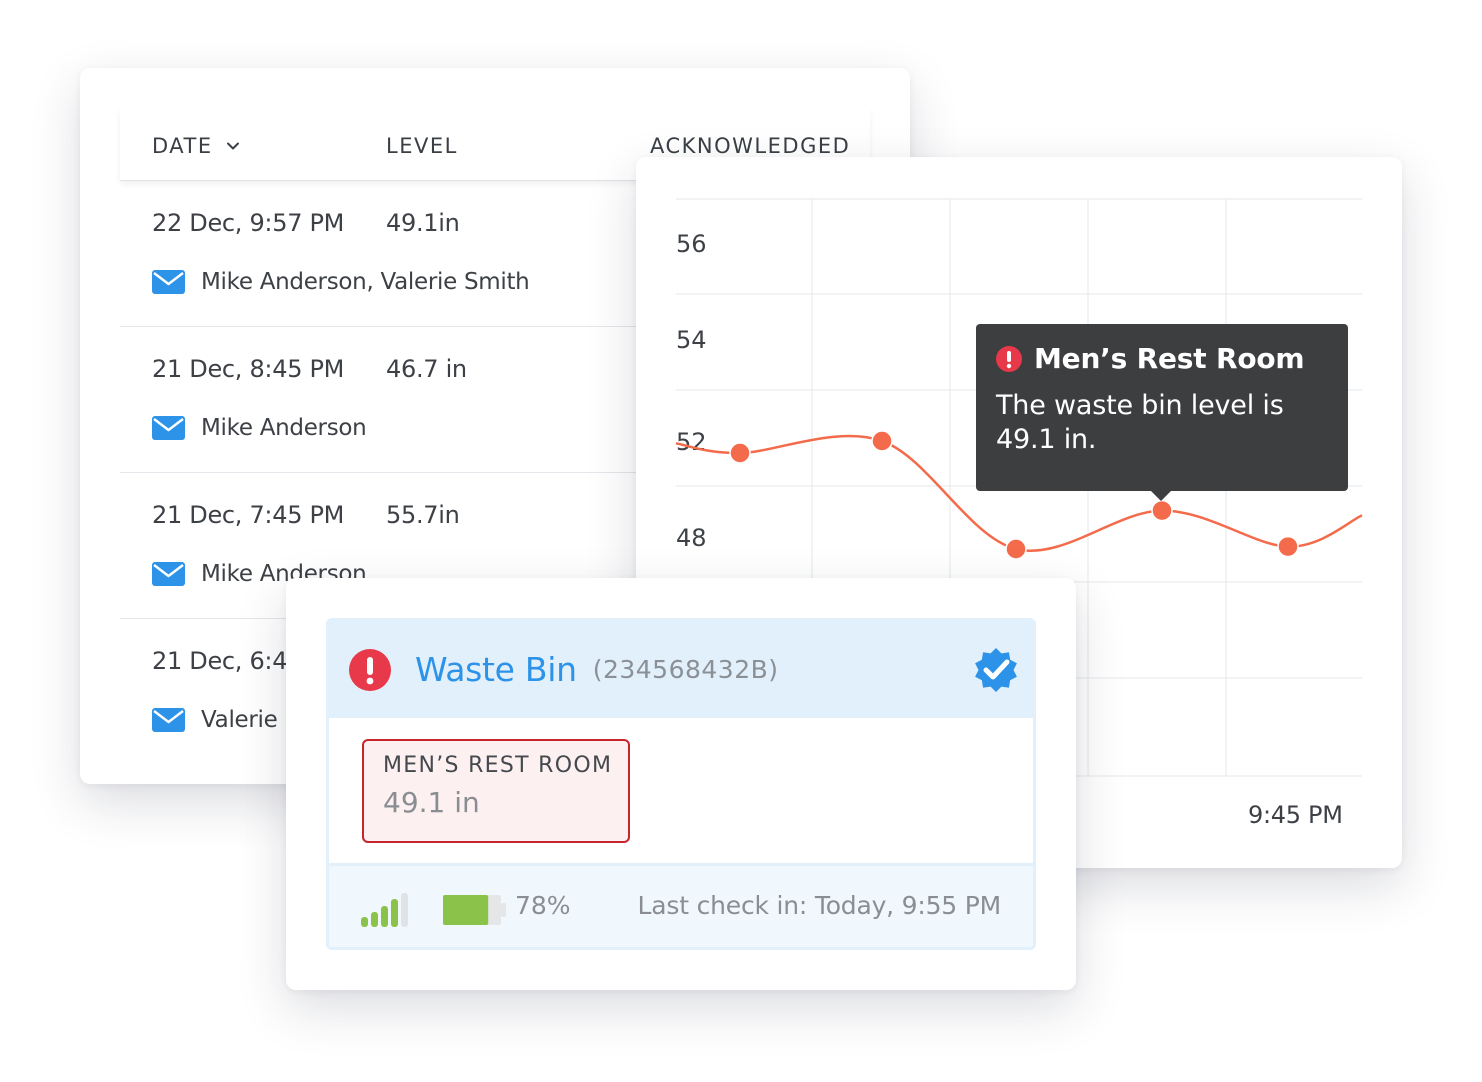 The width and height of the screenshot is (1482, 1082). Describe the element at coordinates (1140, 422) in the screenshot. I see `tooltip-body: The waste bin level is 49.1 in.` at that location.